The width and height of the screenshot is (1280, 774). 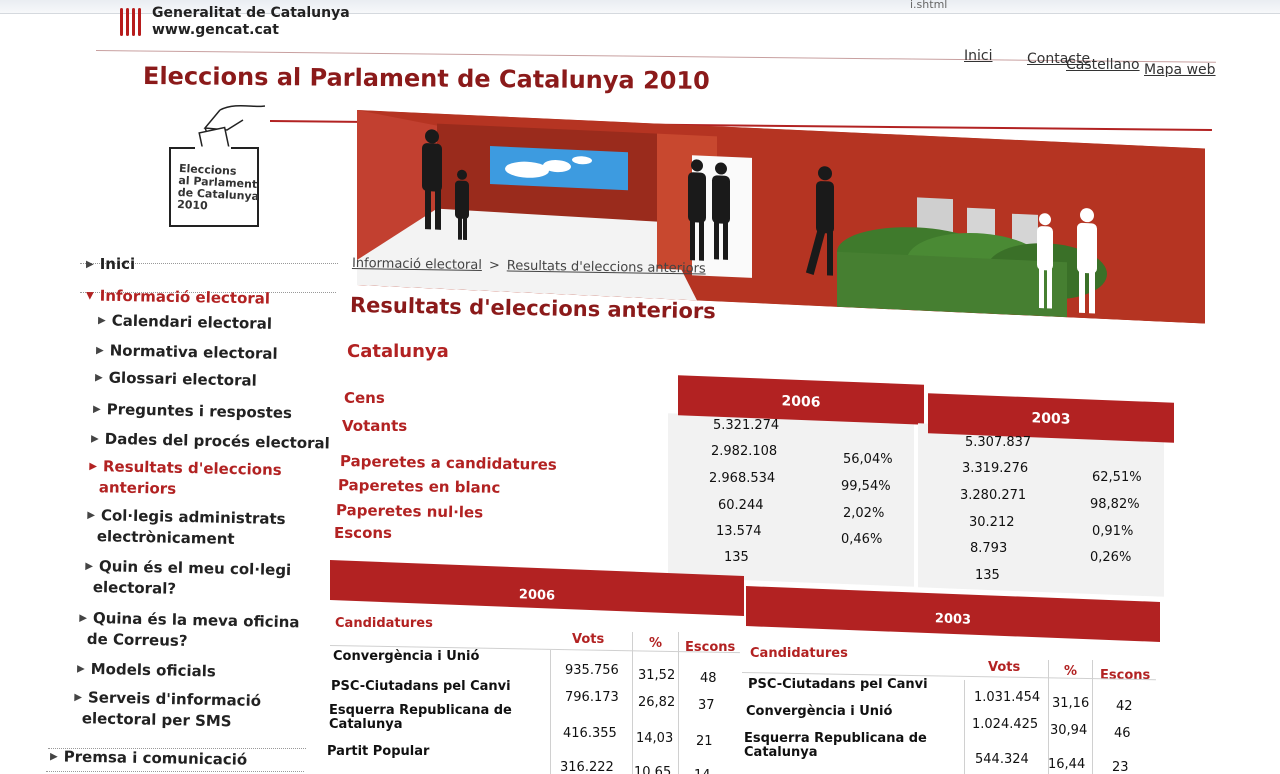 I want to click on results-2003-header: 2003, so click(x=953, y=614).